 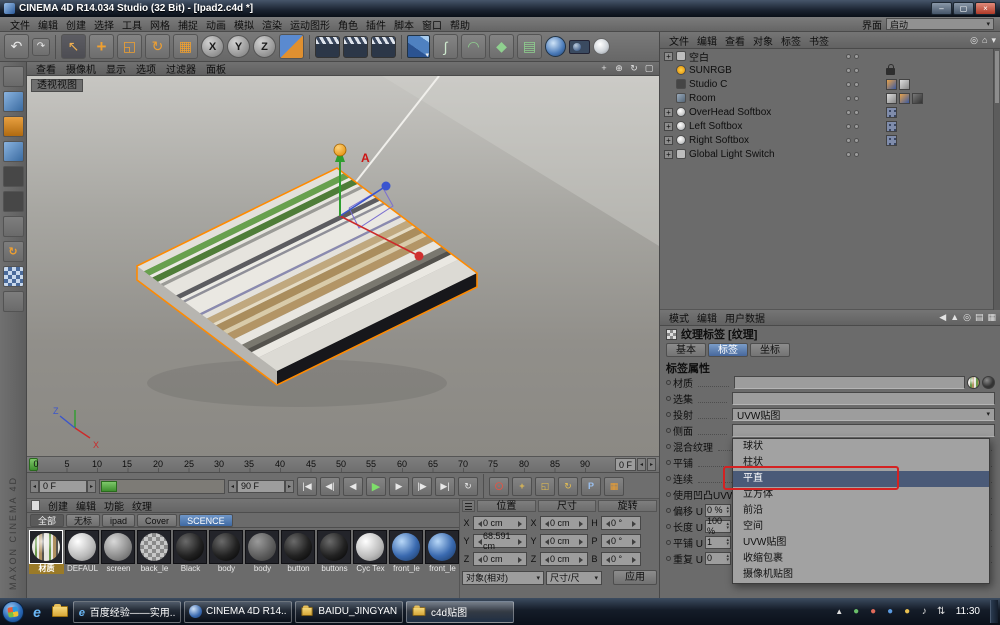 I want to click on add-mograph-button, so click(x=529, y=46).